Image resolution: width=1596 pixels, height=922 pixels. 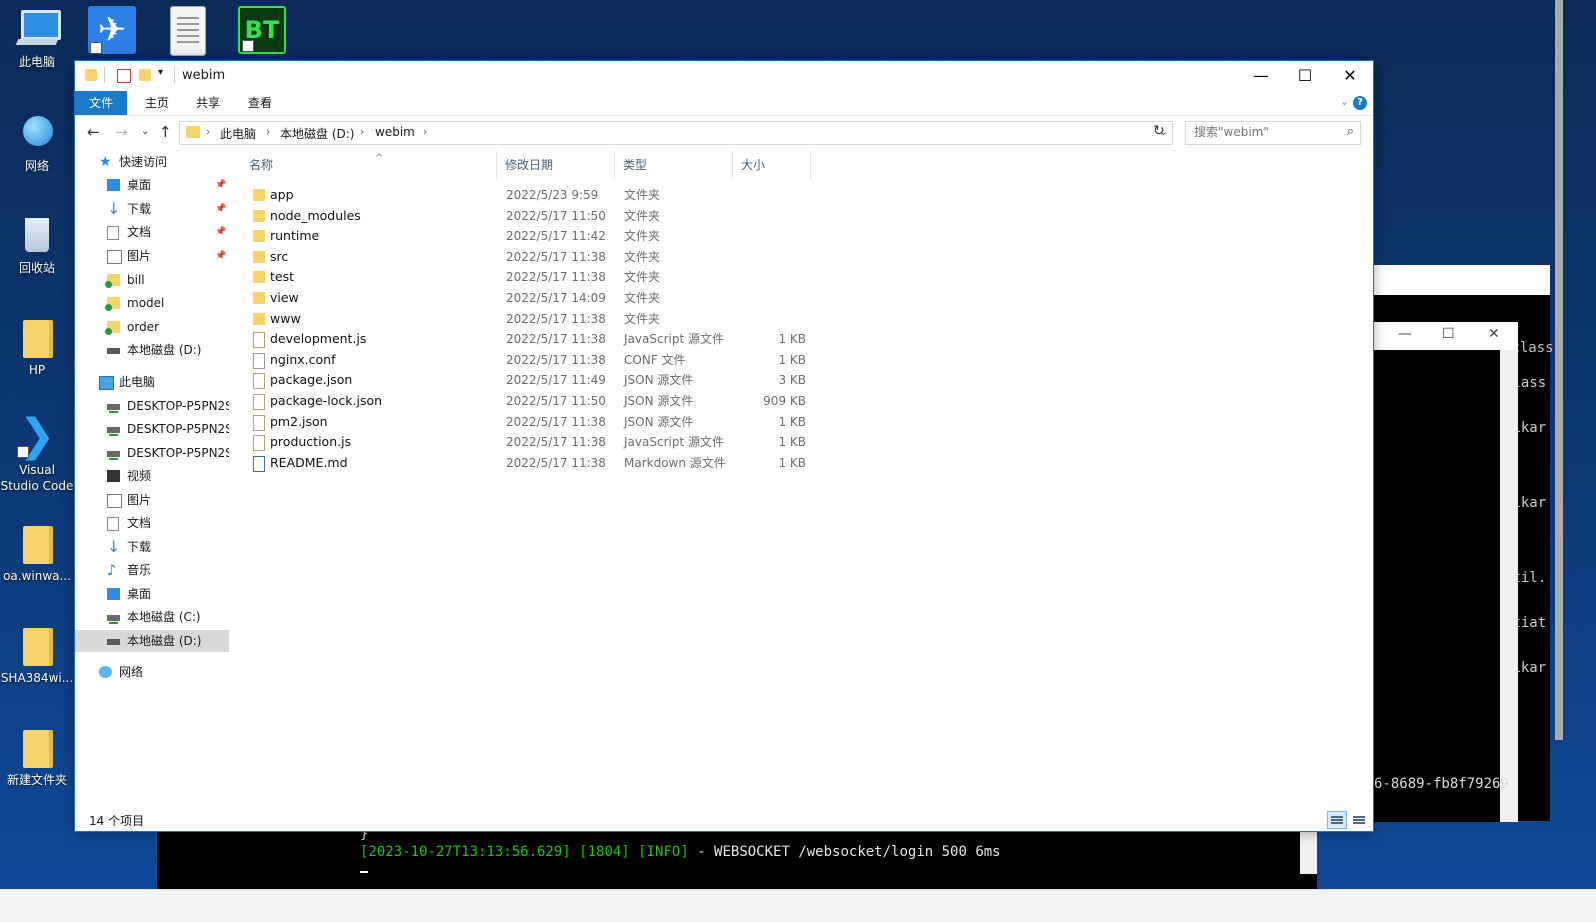 What do you see at coordinates (1350, 131) in the screenshot?
I see `search-icon: ⌕` at bounding box center [1350, 131].